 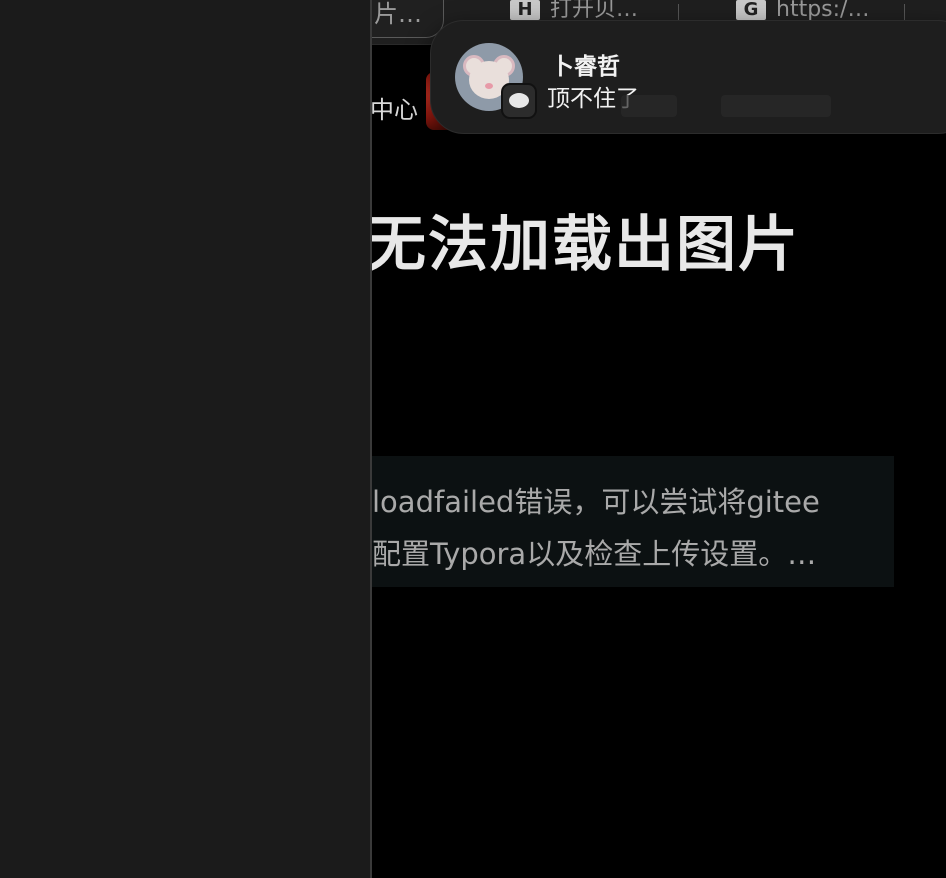 What do you see at coordinates (751, 10) in the screenshot?
I see `tab-favicon: G` at bounding box center [751, 10].